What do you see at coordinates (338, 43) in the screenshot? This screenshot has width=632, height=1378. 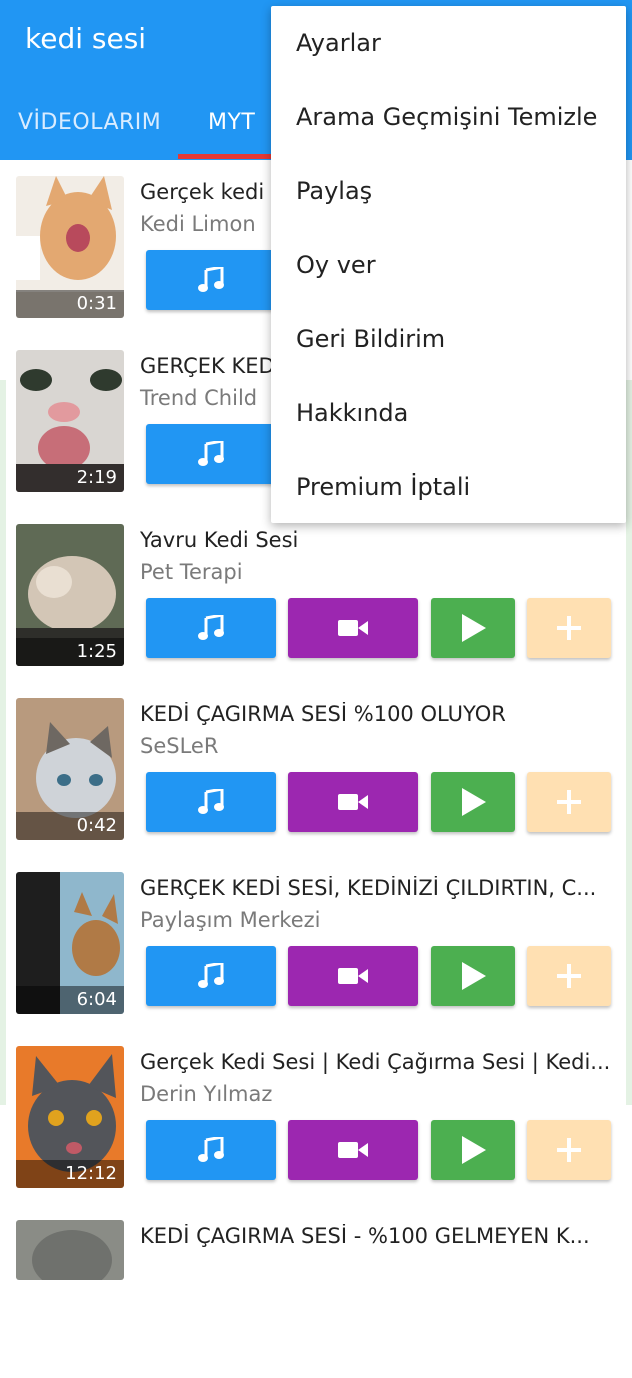 I see `menu-item-settings: Ayarlar` at bounding box center [338, 43].